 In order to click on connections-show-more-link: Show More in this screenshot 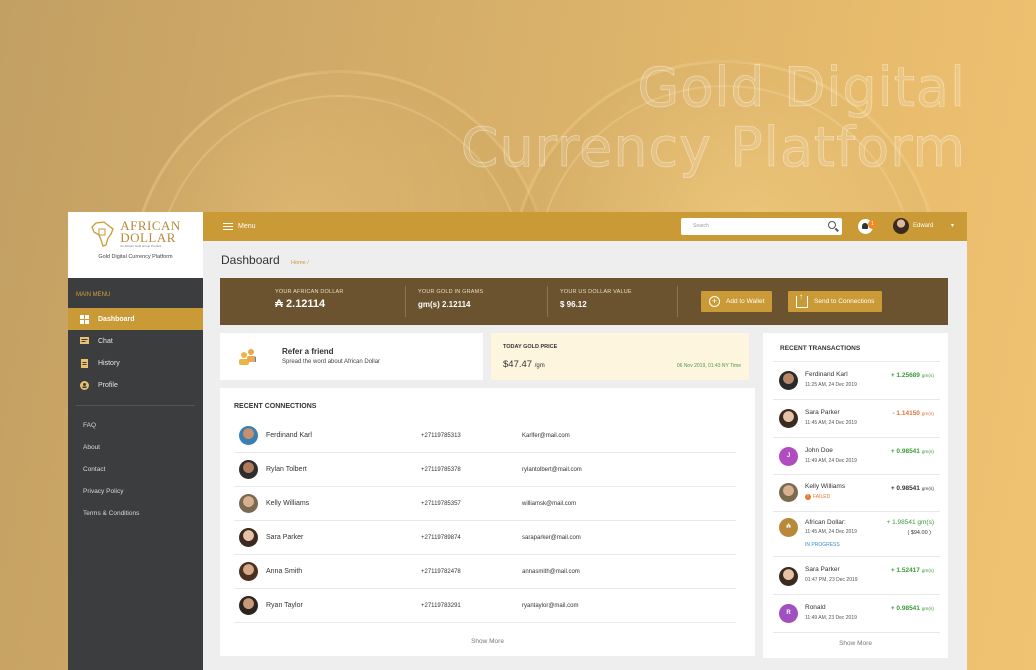, I will do `click(487, 641)`.